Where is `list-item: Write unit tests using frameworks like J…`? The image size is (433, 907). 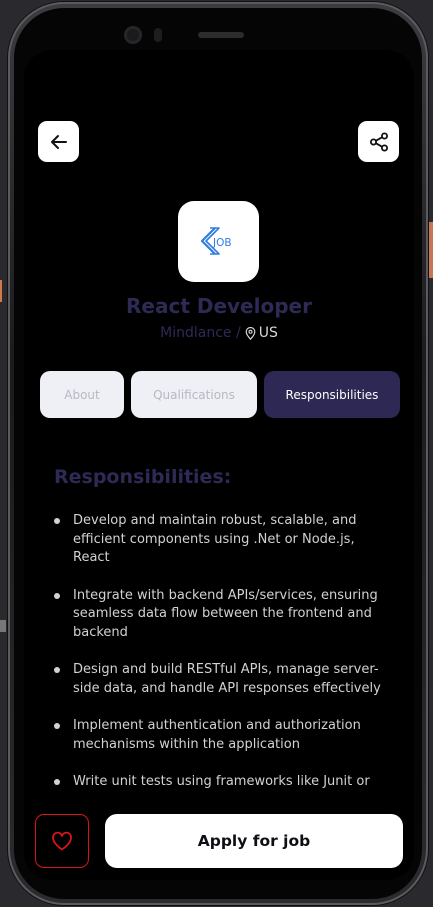 list-item: Write unit tests using frameworks like J… is located at coordinates (219, 782).